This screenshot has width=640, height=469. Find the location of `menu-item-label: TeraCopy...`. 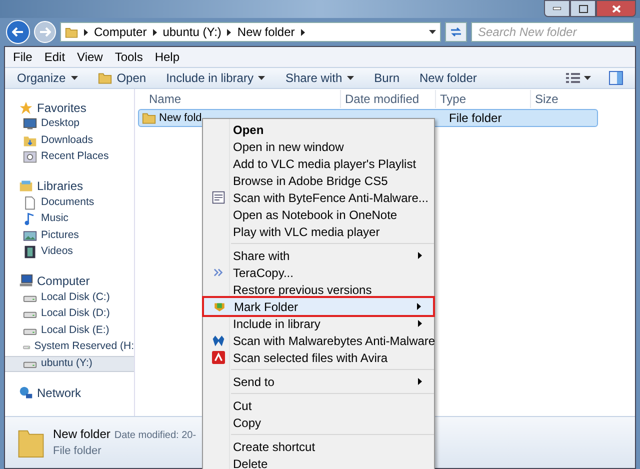

menu-item-label: TeraCopy... is located at coordinates (263, 273).